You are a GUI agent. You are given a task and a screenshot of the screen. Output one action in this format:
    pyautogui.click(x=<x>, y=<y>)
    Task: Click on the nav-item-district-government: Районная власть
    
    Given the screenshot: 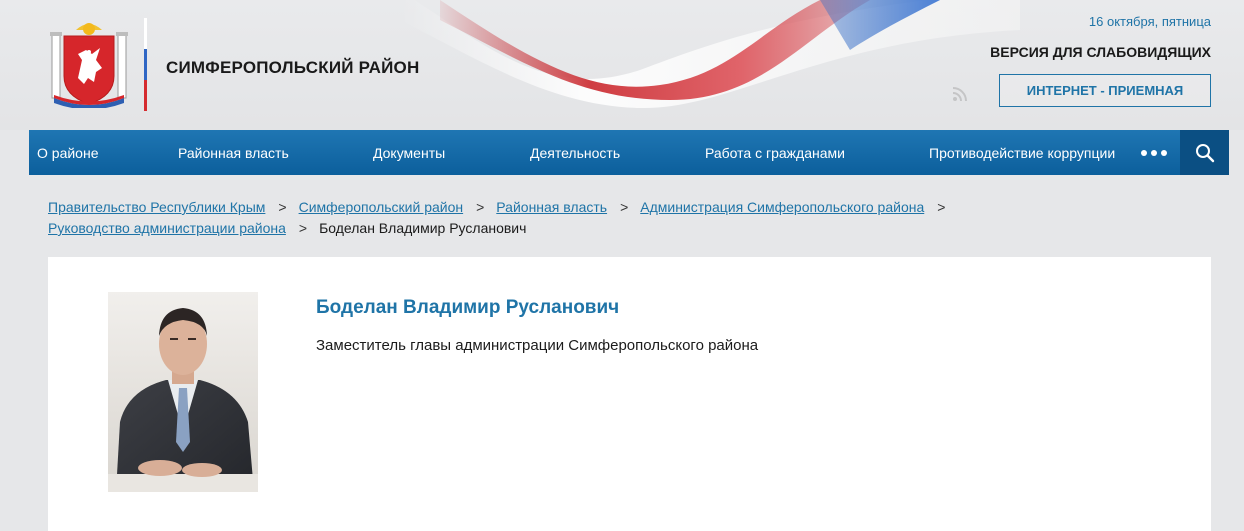 What is the action you would take?
    pyautogui.click(x=233, y=153)
    